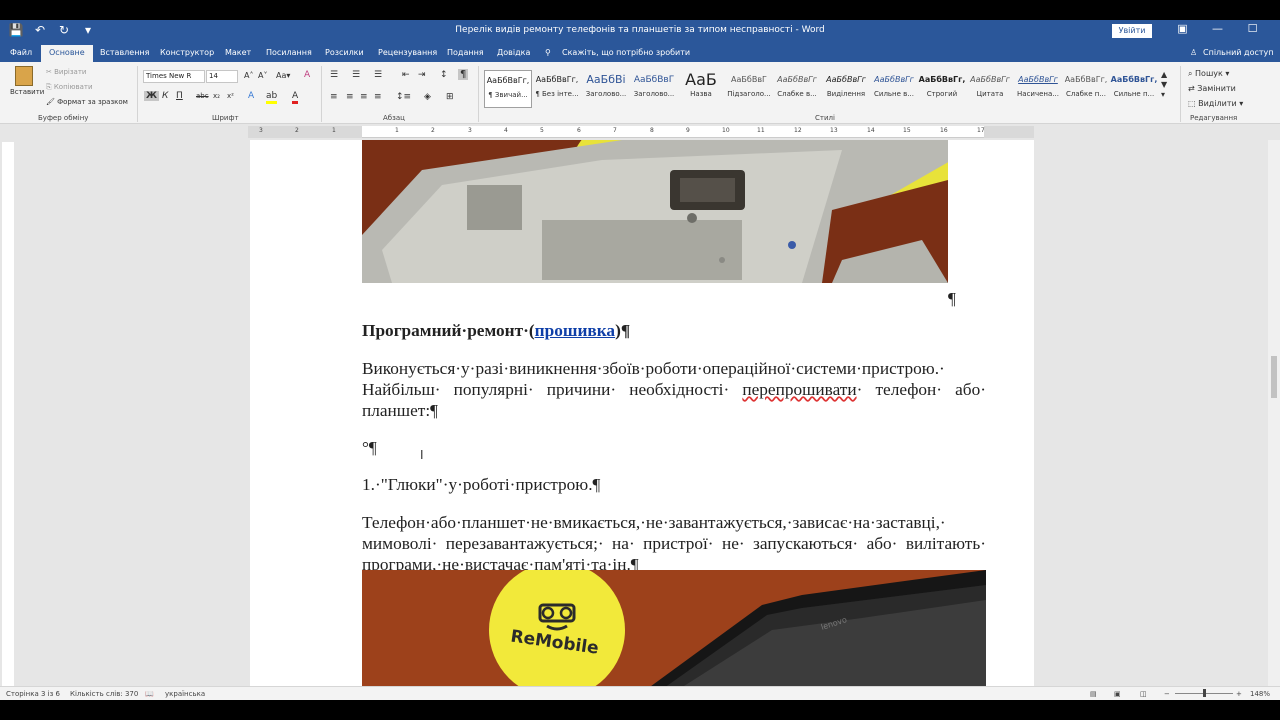 The width and height of the screenshot is (1280, 720). Describe the element at coordinates (21, 52) in the screenshot. I see `tab-file: Файл` at that location.